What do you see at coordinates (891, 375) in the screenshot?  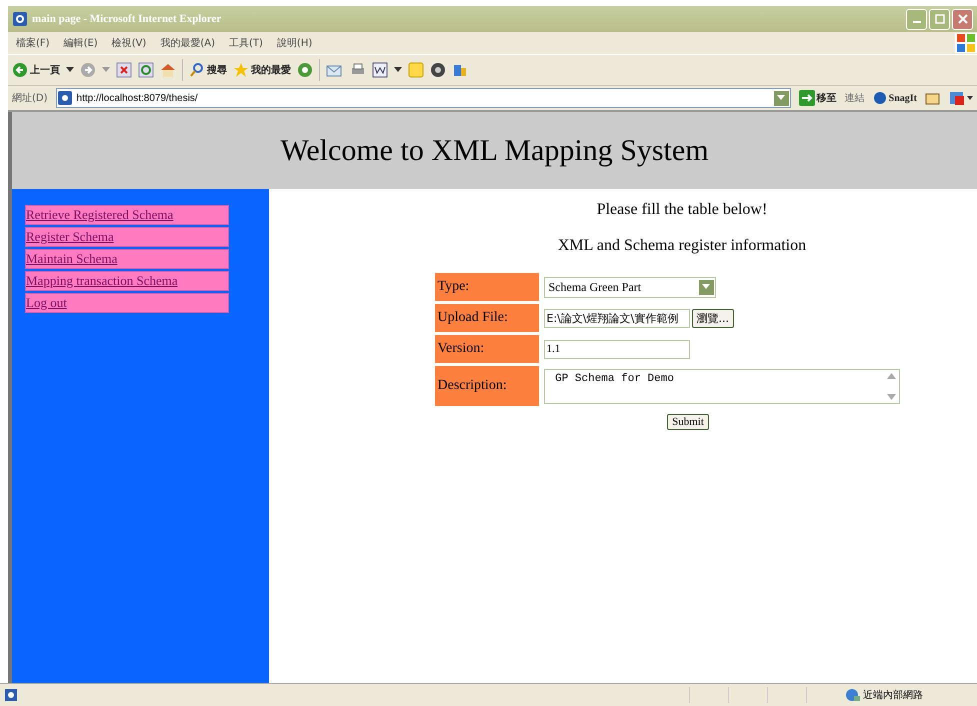 I see `scroll-up-icon` at bounding box center [891, 375].